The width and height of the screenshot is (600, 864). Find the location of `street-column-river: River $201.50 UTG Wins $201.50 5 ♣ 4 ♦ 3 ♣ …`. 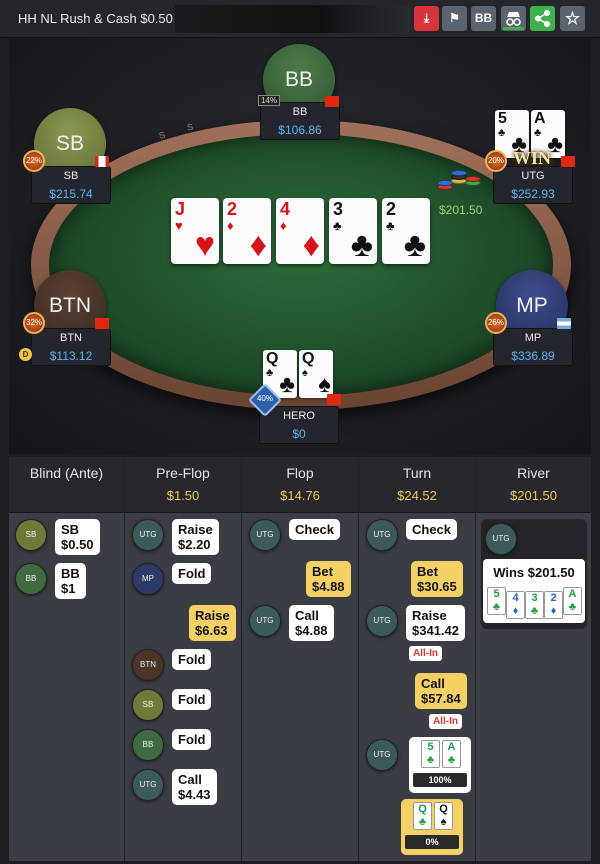

street-column-river: River $201.50 UTG Wins $201.50 5 ♣ 4 ♦ 3 ♣ … is located at coordinates (533, 659).